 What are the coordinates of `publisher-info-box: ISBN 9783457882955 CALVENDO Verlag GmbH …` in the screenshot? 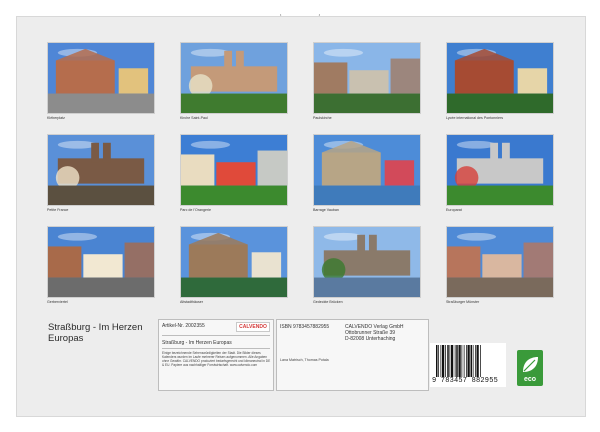 It's located at (352, 355).